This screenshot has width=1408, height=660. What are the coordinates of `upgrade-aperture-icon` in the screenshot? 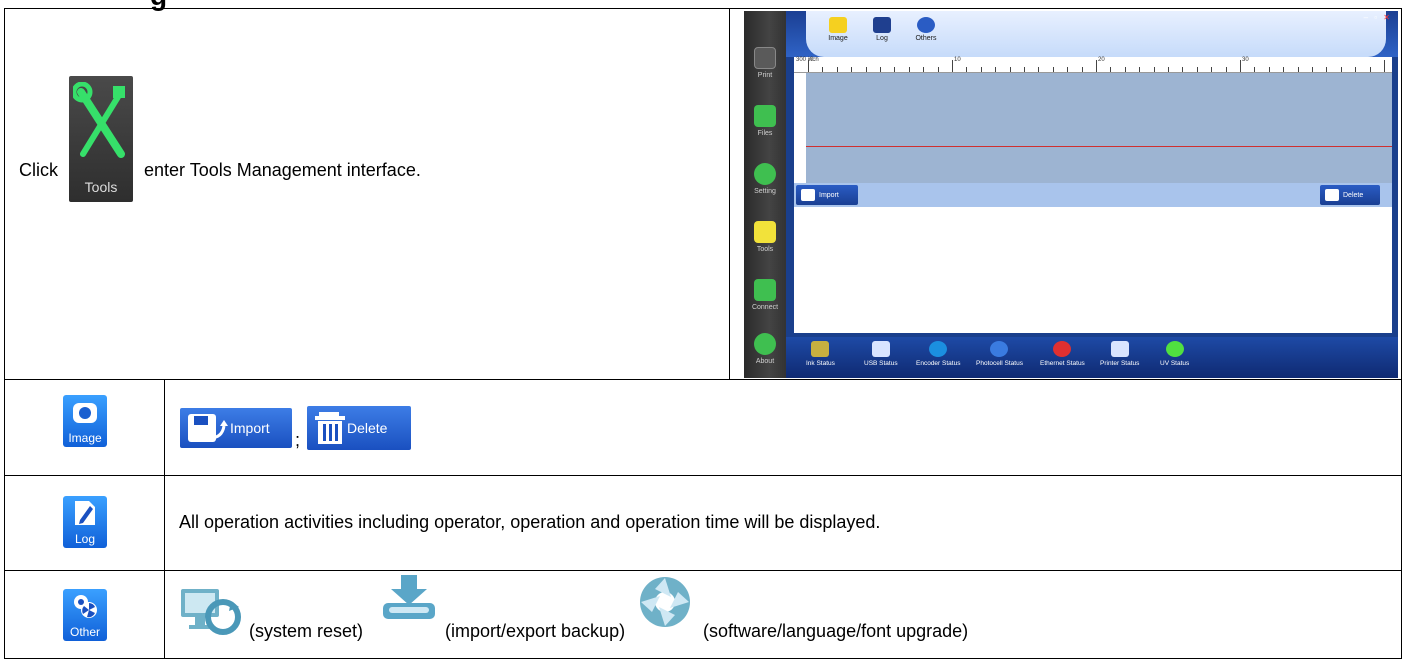 It's located at (665, 602).